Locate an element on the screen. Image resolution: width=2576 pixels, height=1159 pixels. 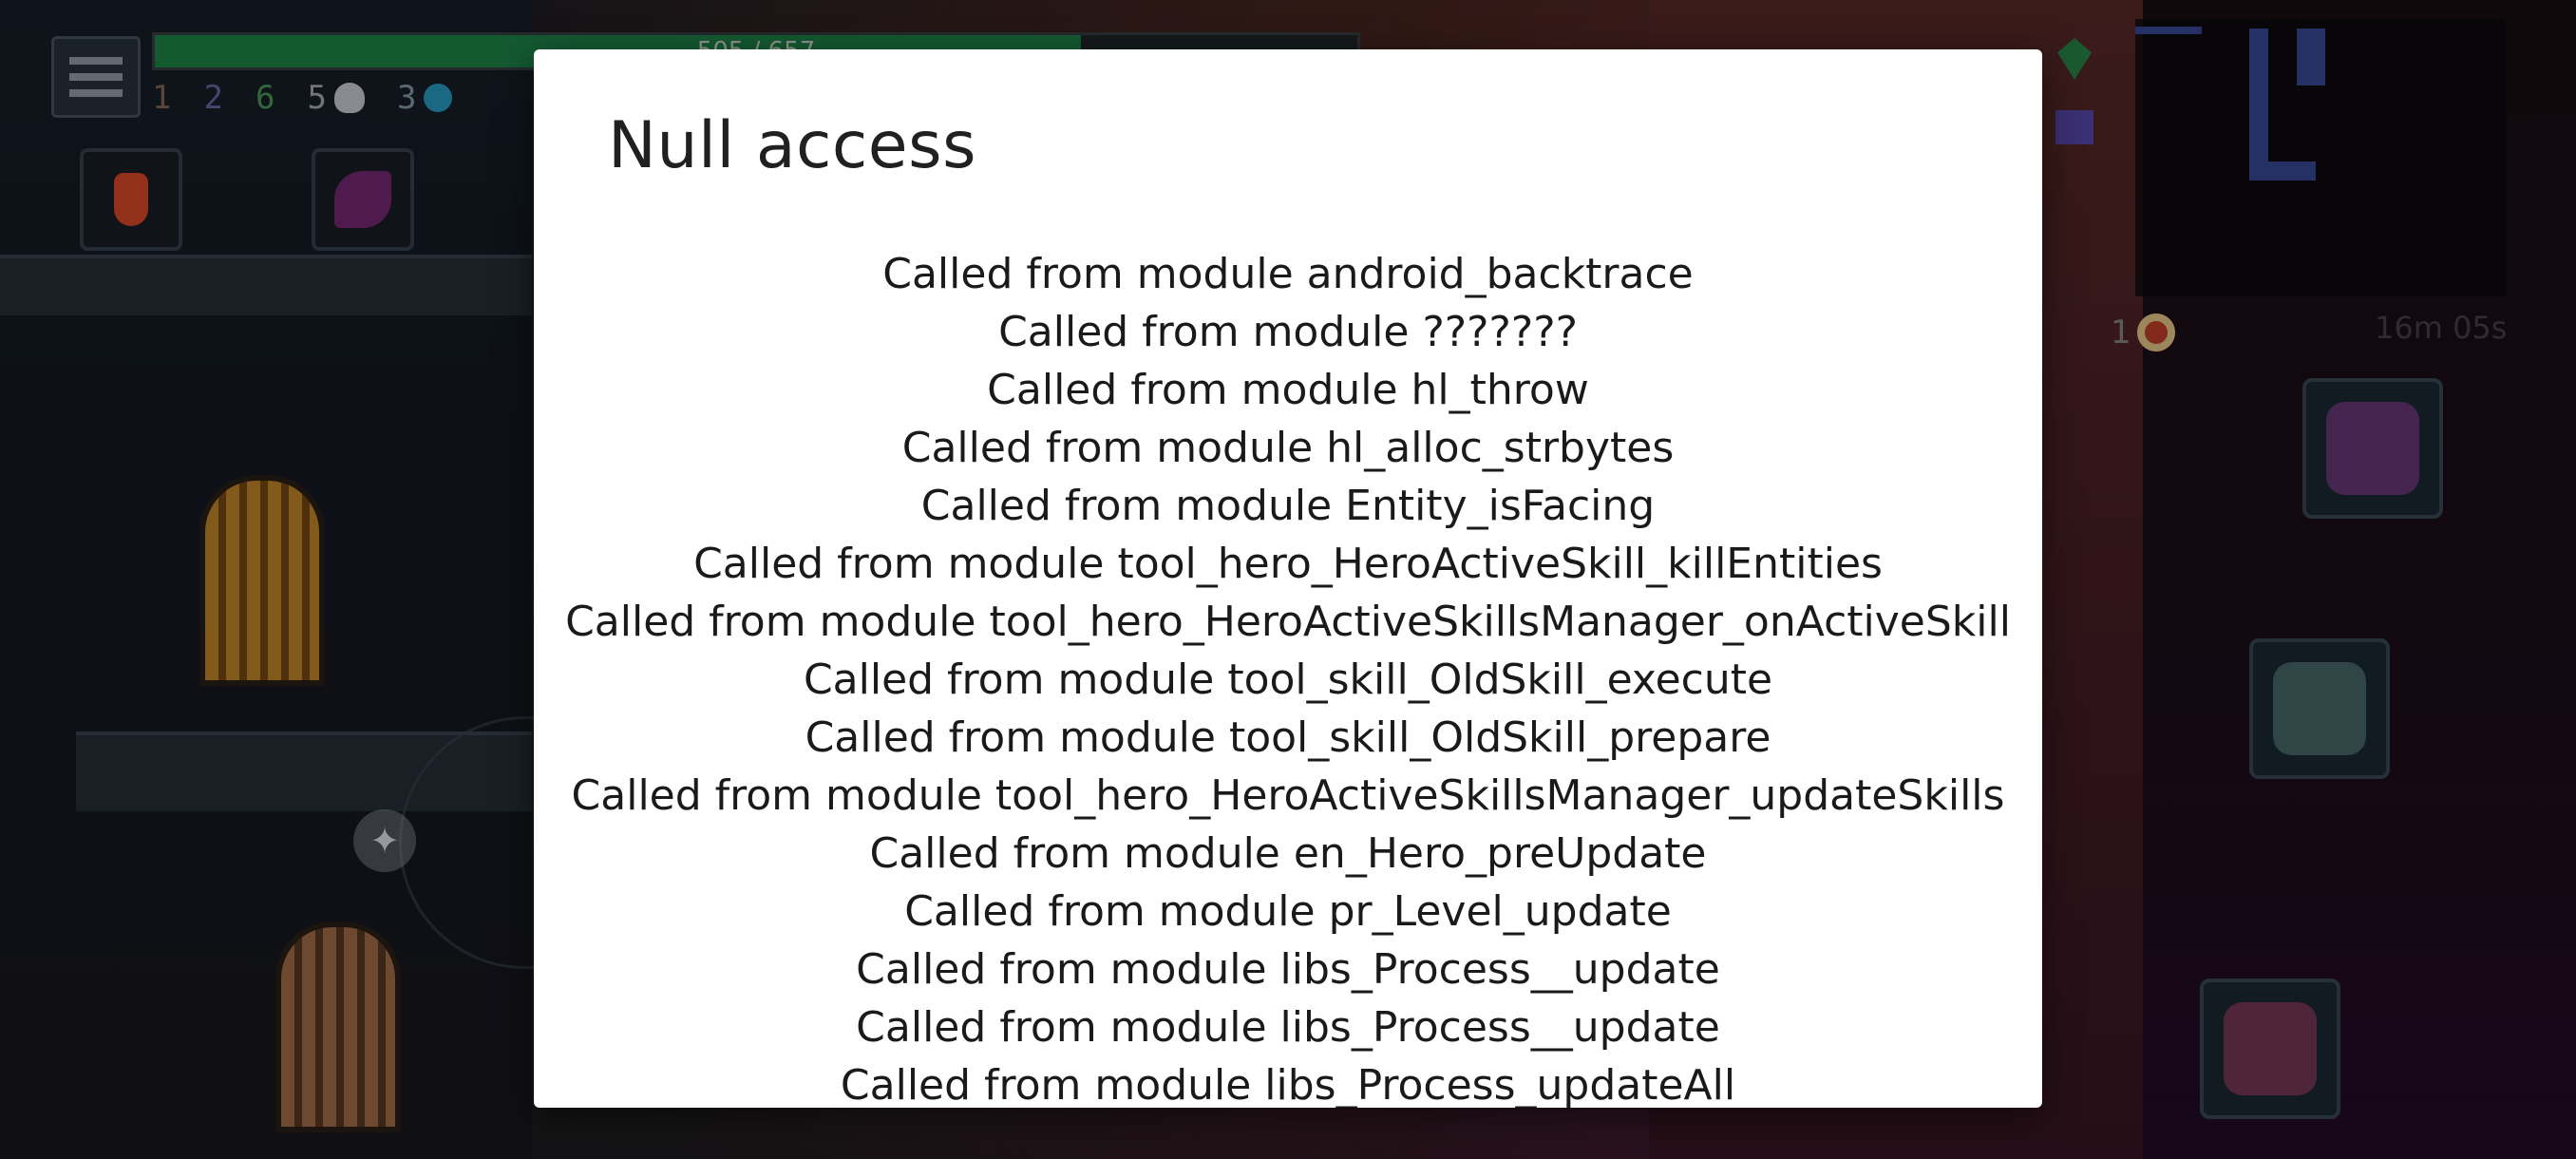
stack-trace-line: Called from module en_Hero_preUpdate is located at coordinates (1288, 853).